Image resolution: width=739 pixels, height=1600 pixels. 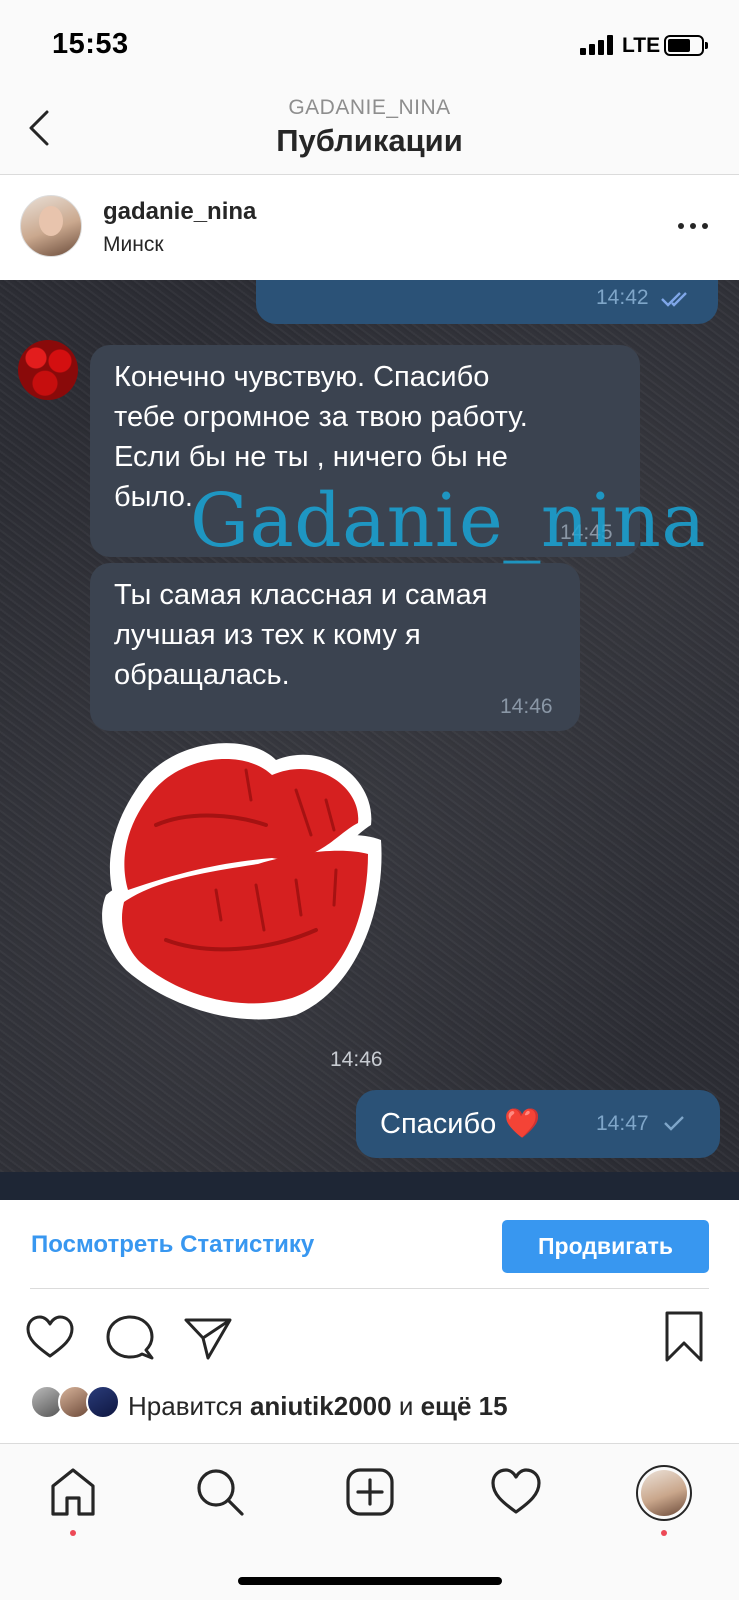 I want to click on battery-icon, so click(x=686, y=45).